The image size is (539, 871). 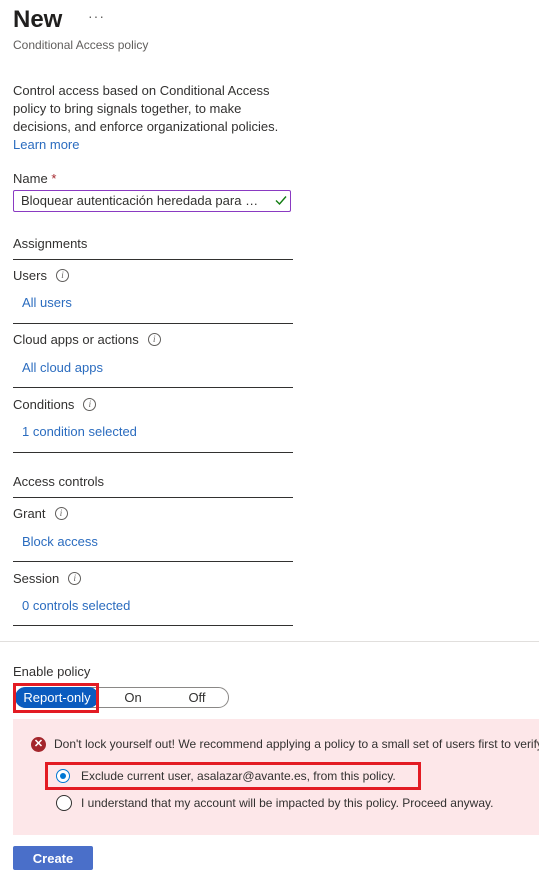 I want to click on name-label-text: Name, so click(x=30, y=178).